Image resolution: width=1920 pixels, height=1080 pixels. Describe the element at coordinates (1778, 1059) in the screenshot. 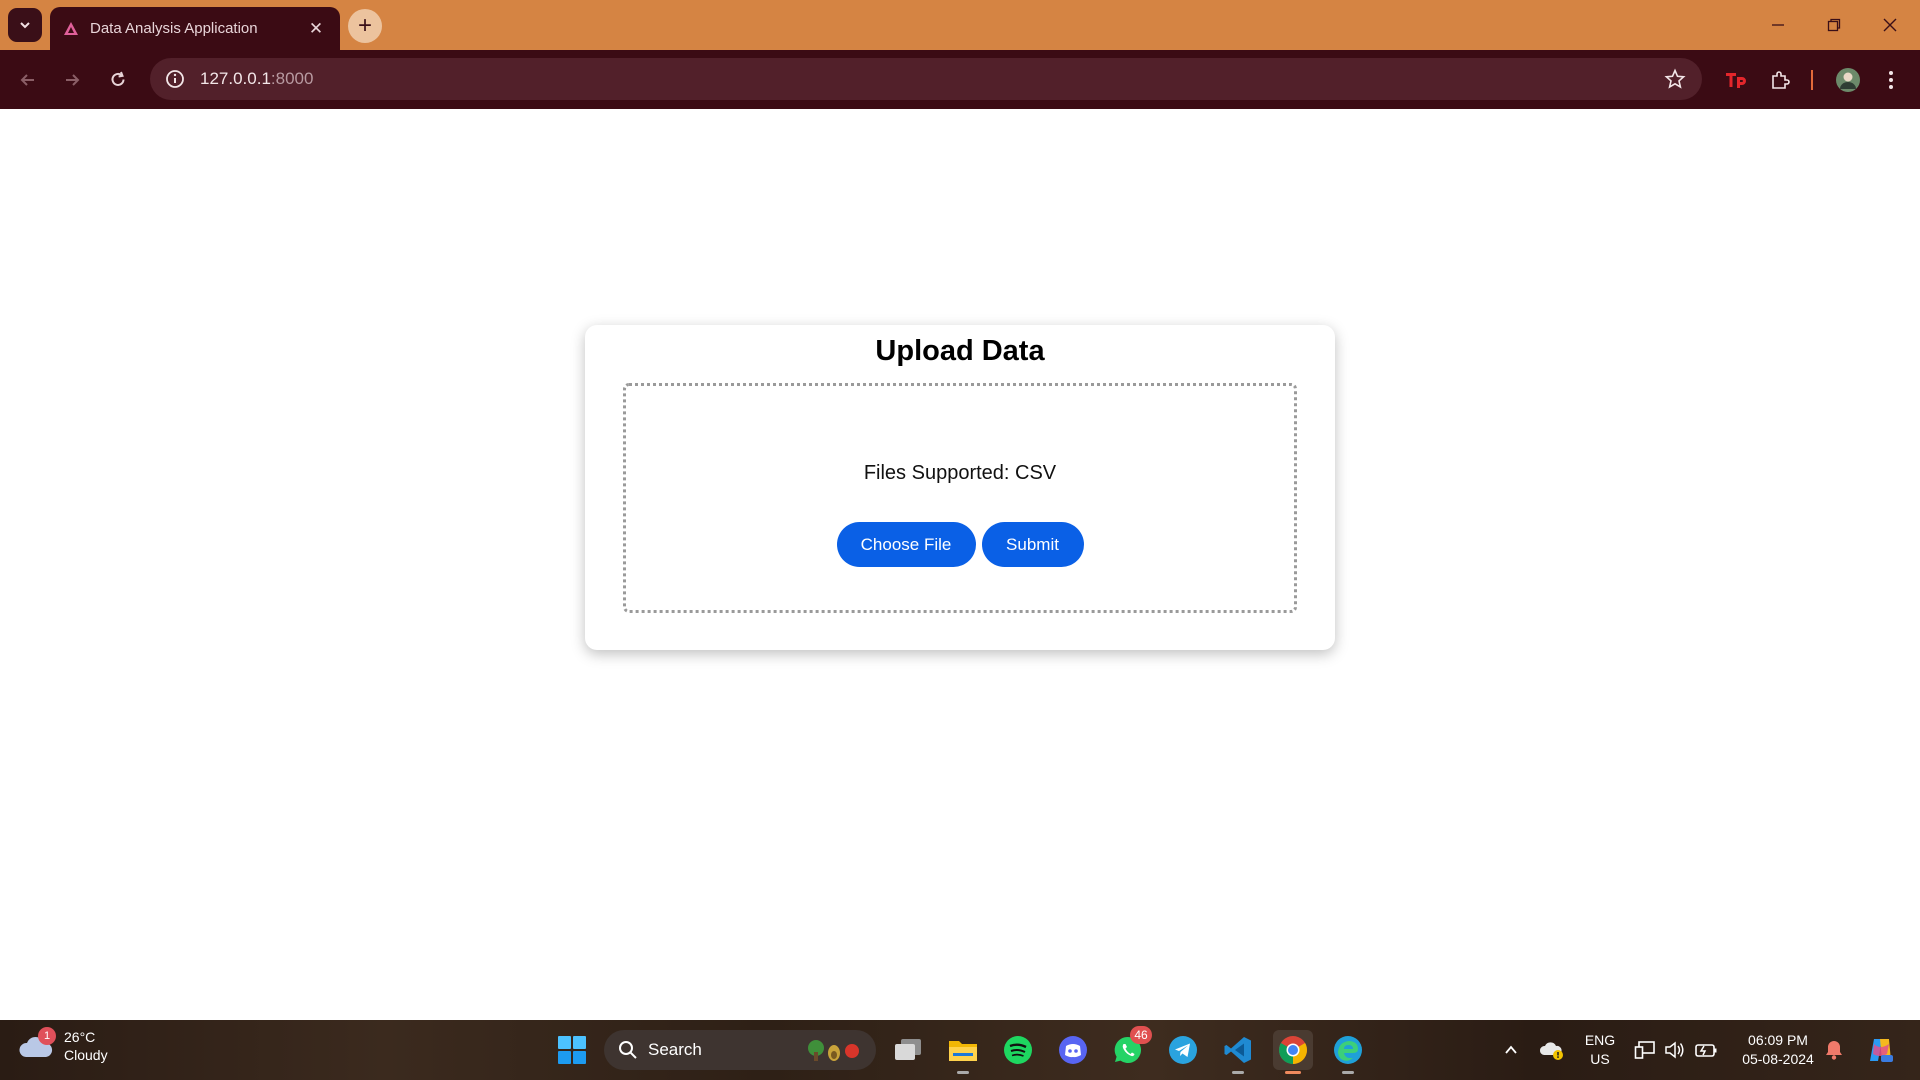

I see `clock-date: 05-08-2024` at that location.